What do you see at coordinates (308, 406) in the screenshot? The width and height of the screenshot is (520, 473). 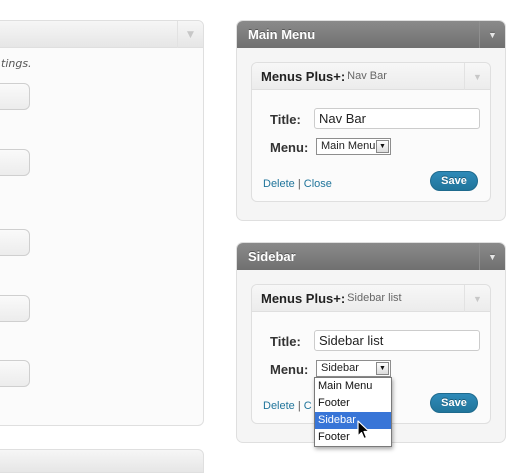 I see `close-link: C` at bounding box center [308, 406].